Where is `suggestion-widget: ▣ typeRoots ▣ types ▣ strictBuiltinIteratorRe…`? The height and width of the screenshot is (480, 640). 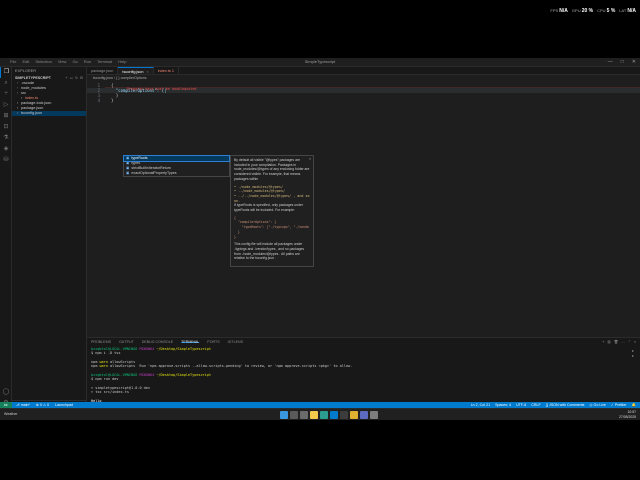 suggestion-widget: ▣ typeRoots ▣ types ▣ strictBuiltinIteratorRe… is located at coordinates (176, 166).